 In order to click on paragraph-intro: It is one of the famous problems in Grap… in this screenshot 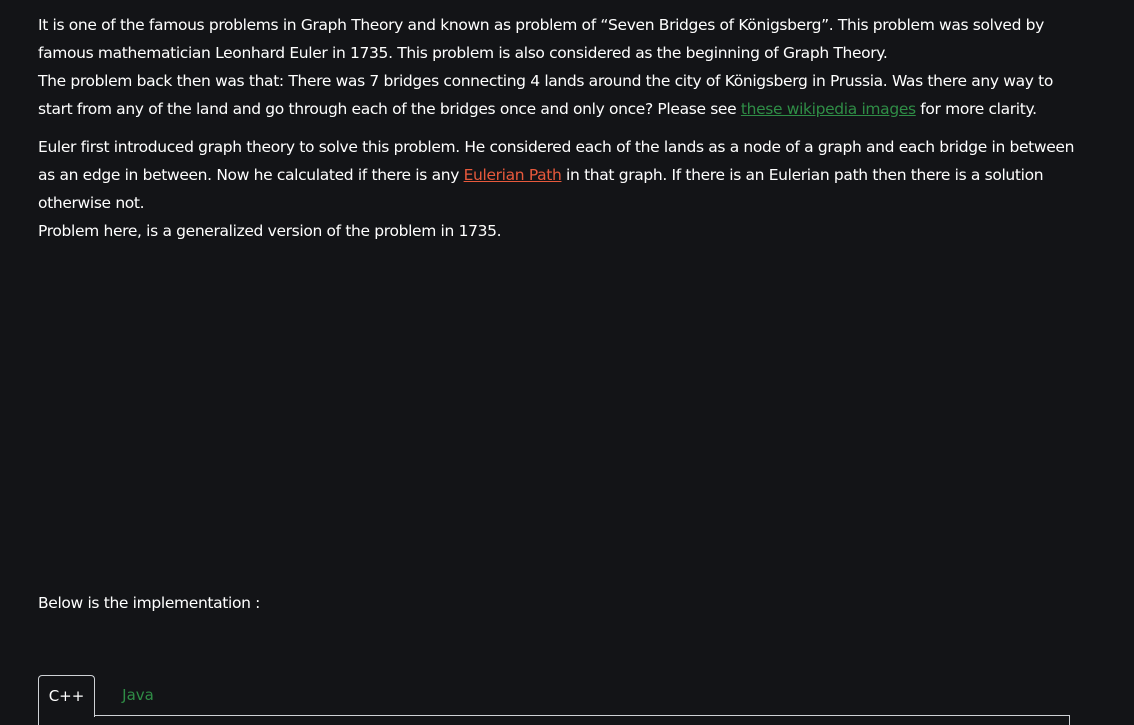, I will do `click(541, 39)`.